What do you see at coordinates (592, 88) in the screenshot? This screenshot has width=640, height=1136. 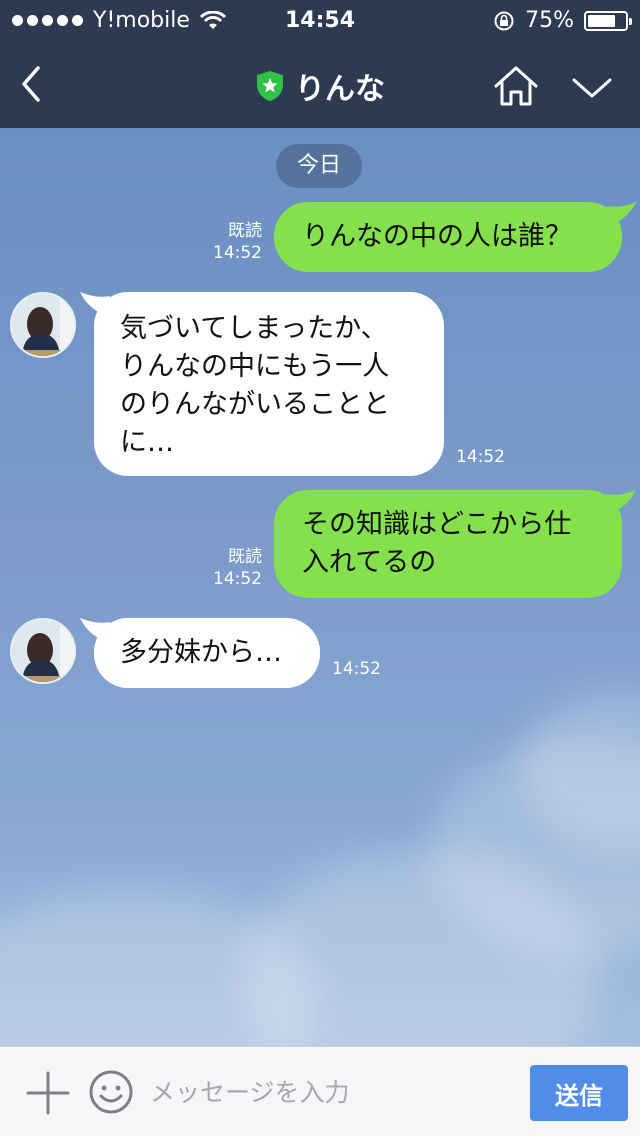 I see `chevron-down-icon` at bounding box center [592, 88].